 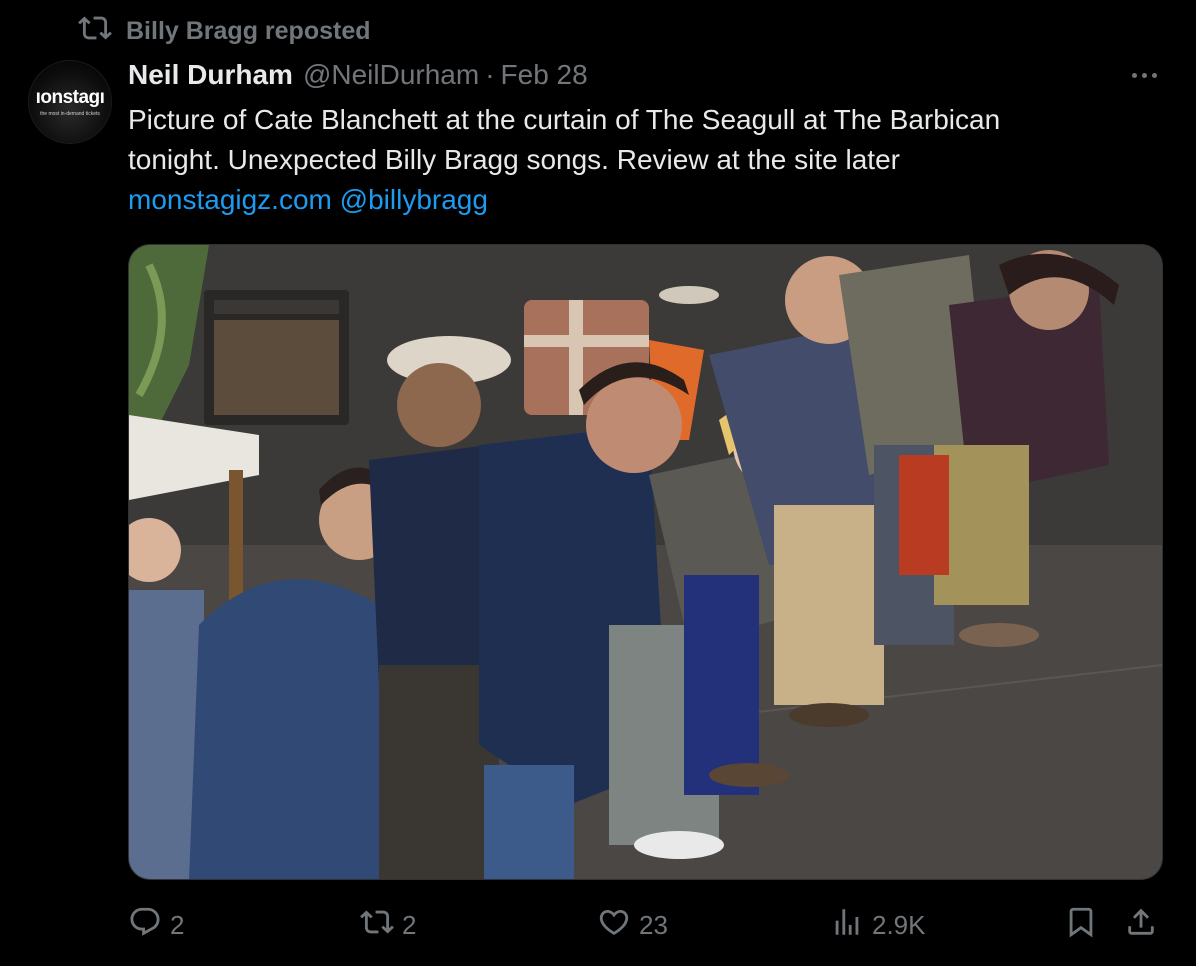 I want to click on action-bar: 2 2 23 2.9K, so click(x=598, y=925).